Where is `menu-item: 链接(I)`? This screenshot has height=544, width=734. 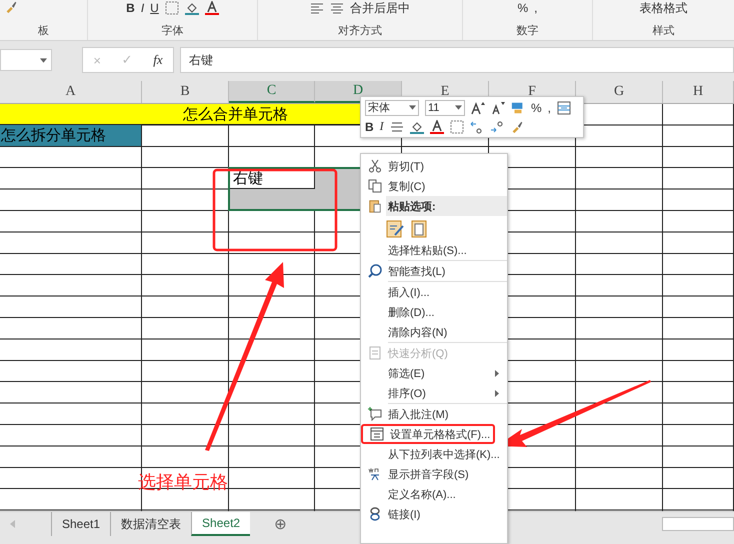
menu-item: 链接(I) is located at coordinates (434, 514).